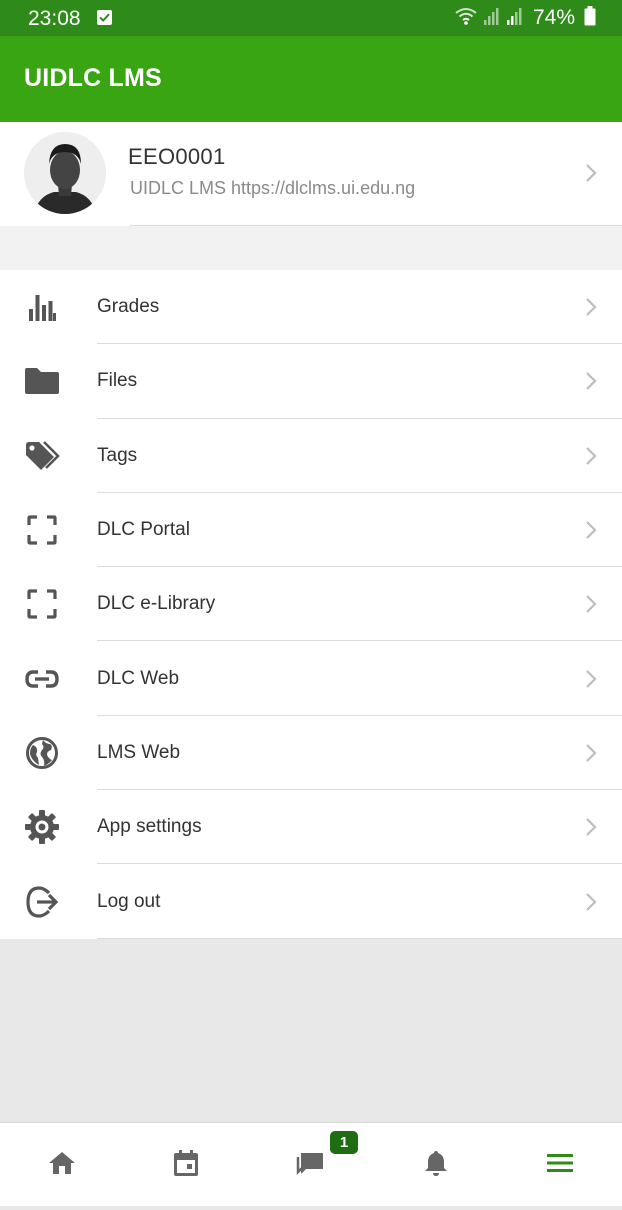 This screenshot has width=622, height=1210. What do you see at coordinates (156, 604) in the screenshot?
I see `menu-item-label: DLC e-Library` at bounding box center [156, 604].